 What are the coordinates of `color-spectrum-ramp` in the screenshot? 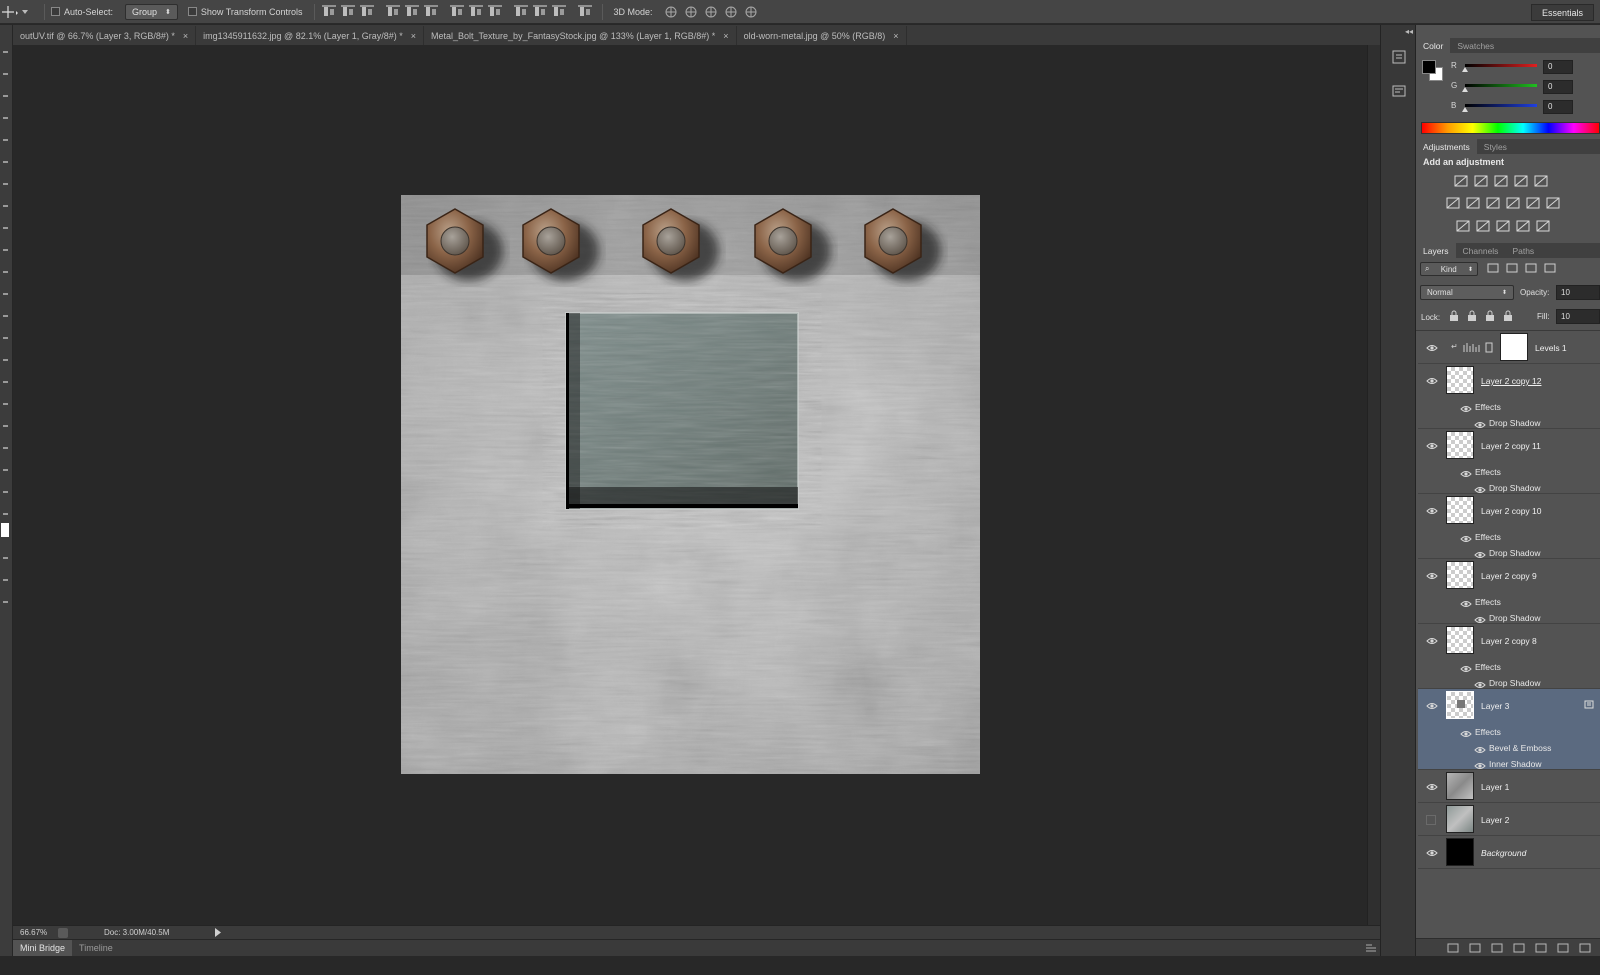 It's located at (1510, 128).